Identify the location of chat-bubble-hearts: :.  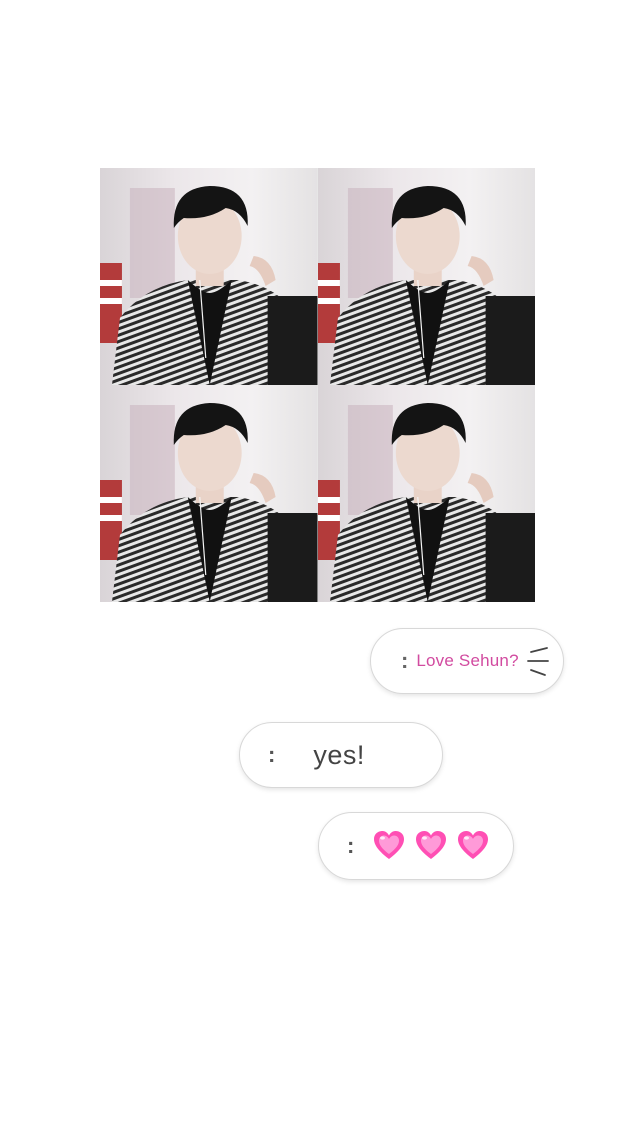
(416, 846).